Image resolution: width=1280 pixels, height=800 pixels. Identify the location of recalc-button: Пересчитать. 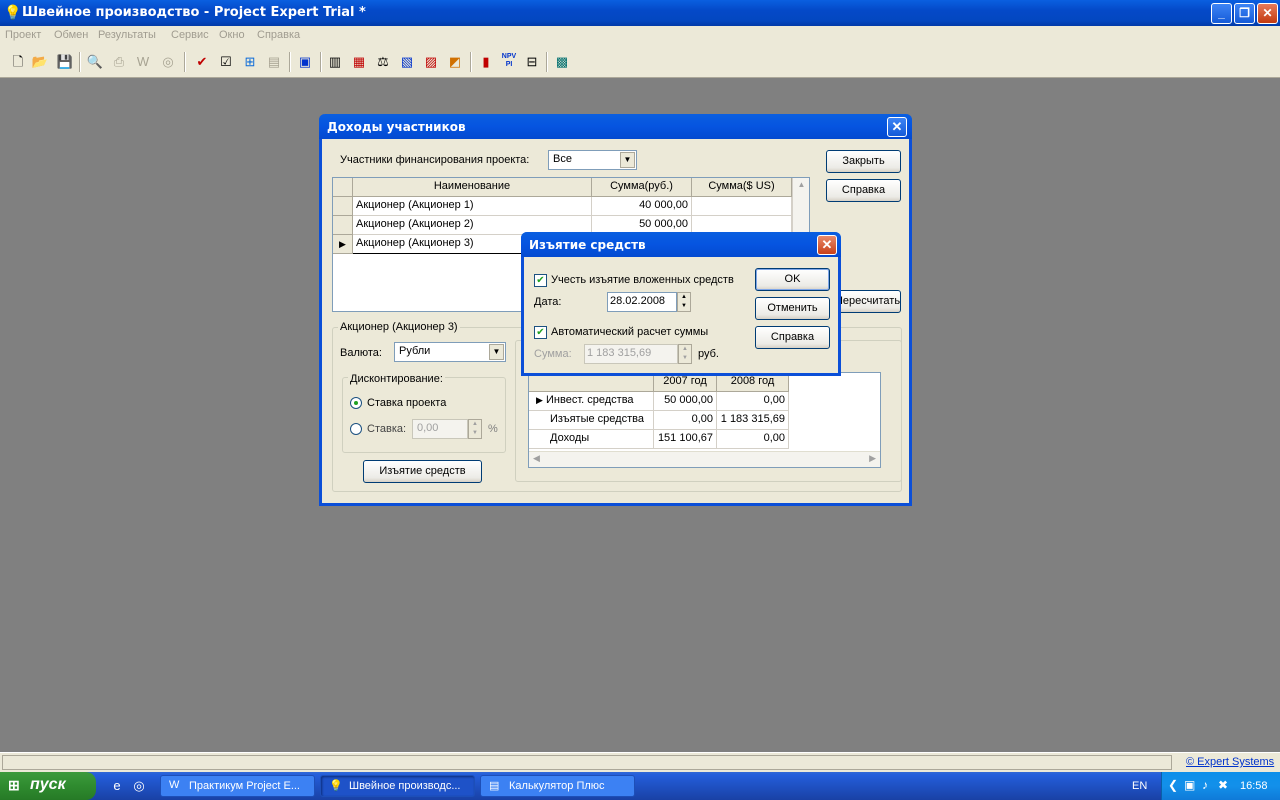
(867, 301).